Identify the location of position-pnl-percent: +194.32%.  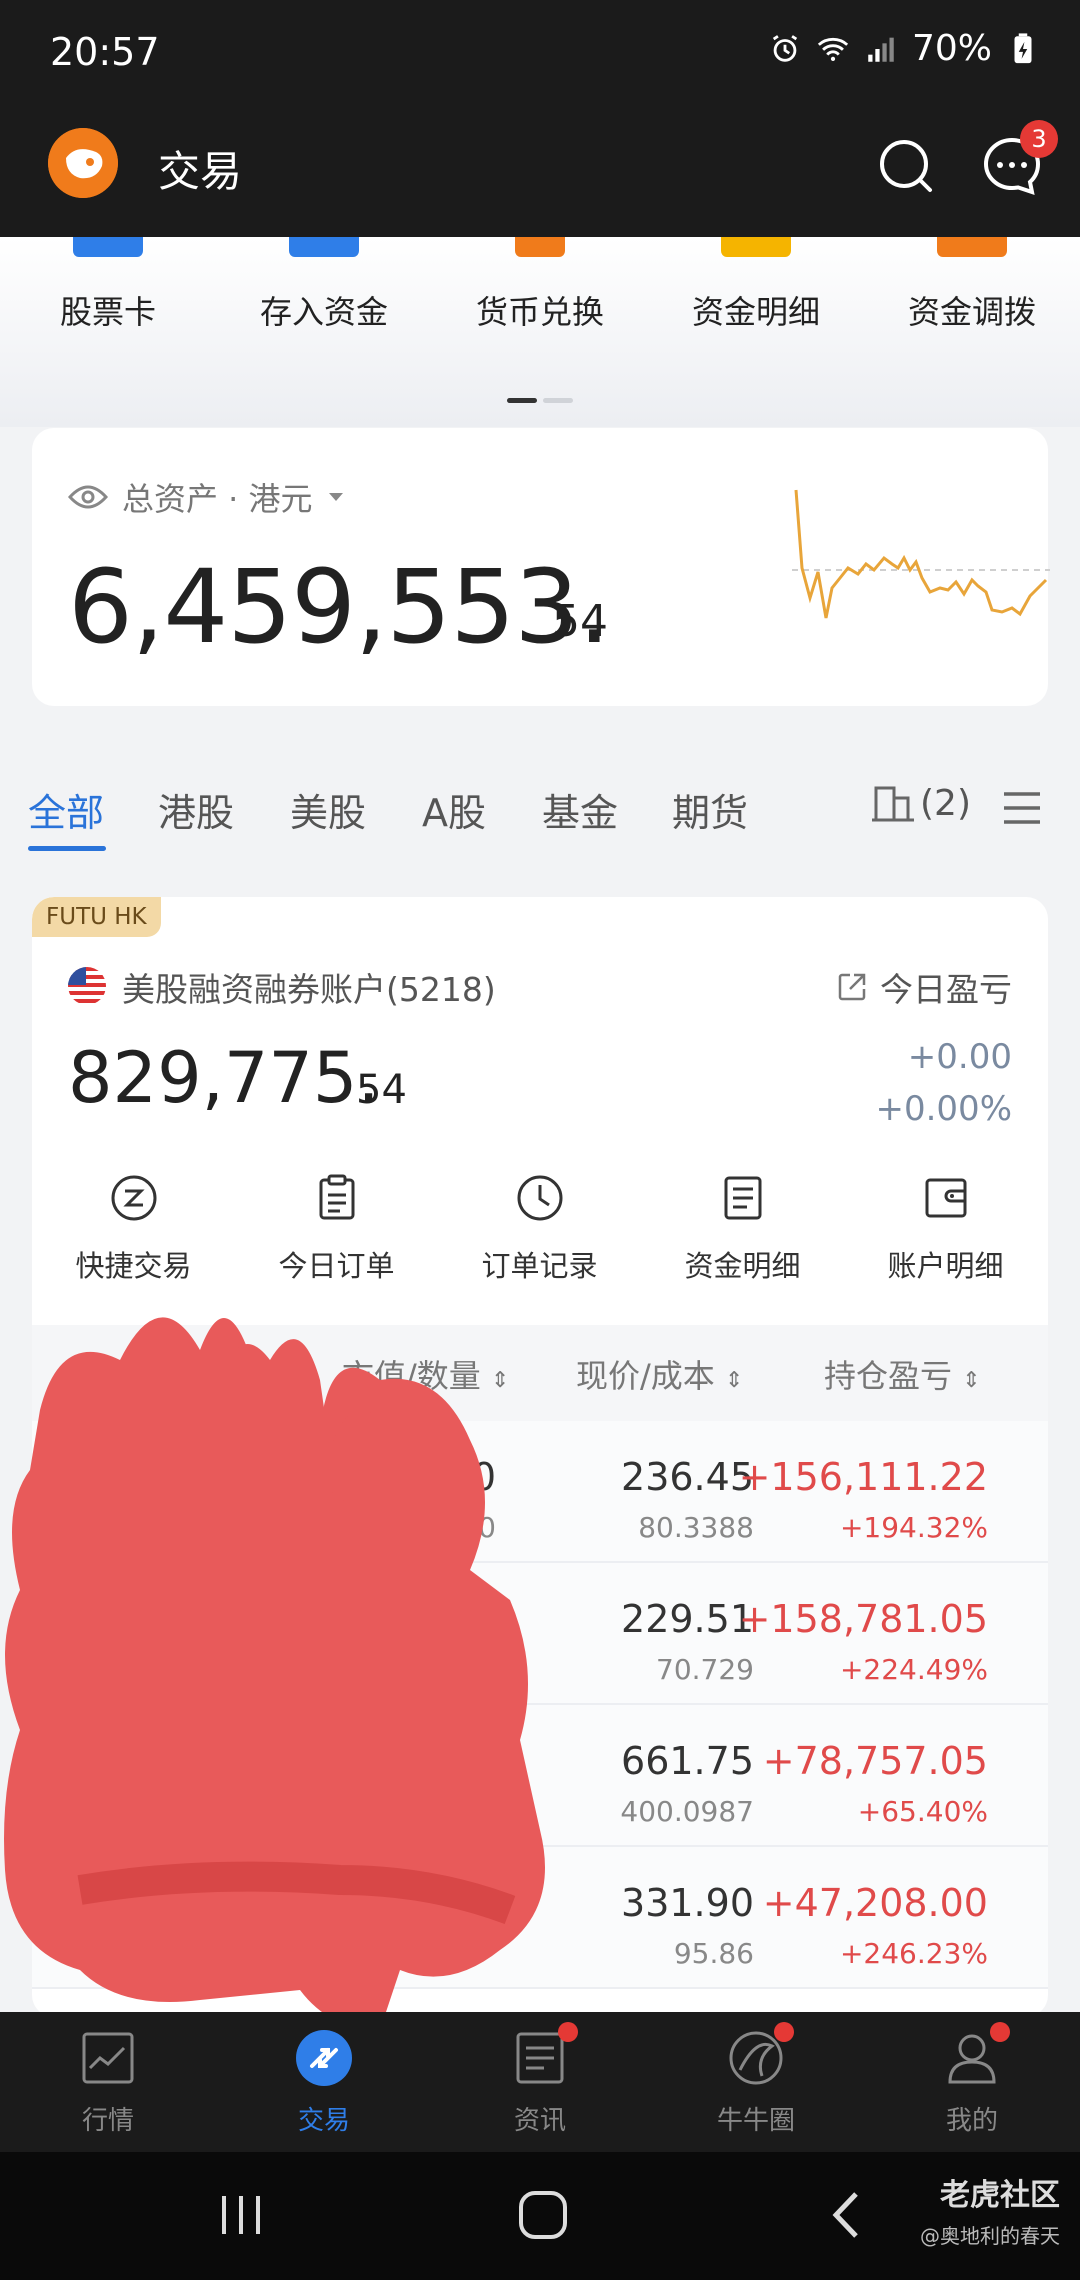
(913, 1527).